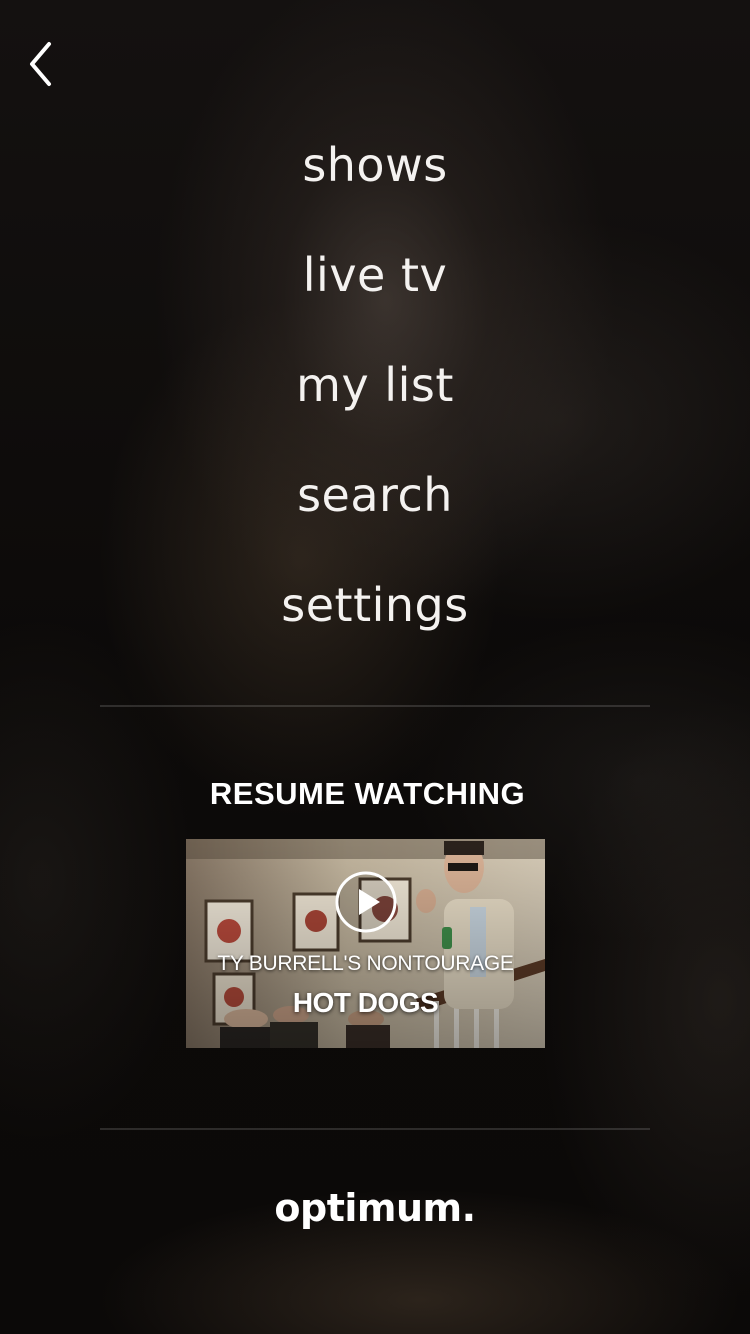 The width and height of the screenshot is (750, 1334). Describe the element at coordinates (365, 1002) in the screenshot. I see `episode-title: HOT DOGS` at that location.